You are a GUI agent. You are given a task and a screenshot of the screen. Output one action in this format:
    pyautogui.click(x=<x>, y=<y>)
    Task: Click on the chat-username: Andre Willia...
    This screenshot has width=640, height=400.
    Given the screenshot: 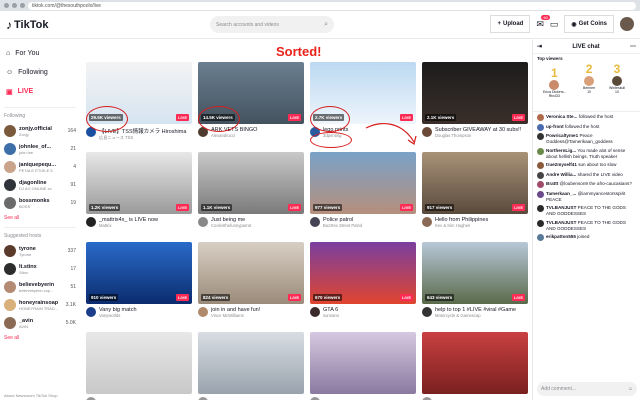 What is the action you would take?
    pyautogui.click(x=561, y=174)
    